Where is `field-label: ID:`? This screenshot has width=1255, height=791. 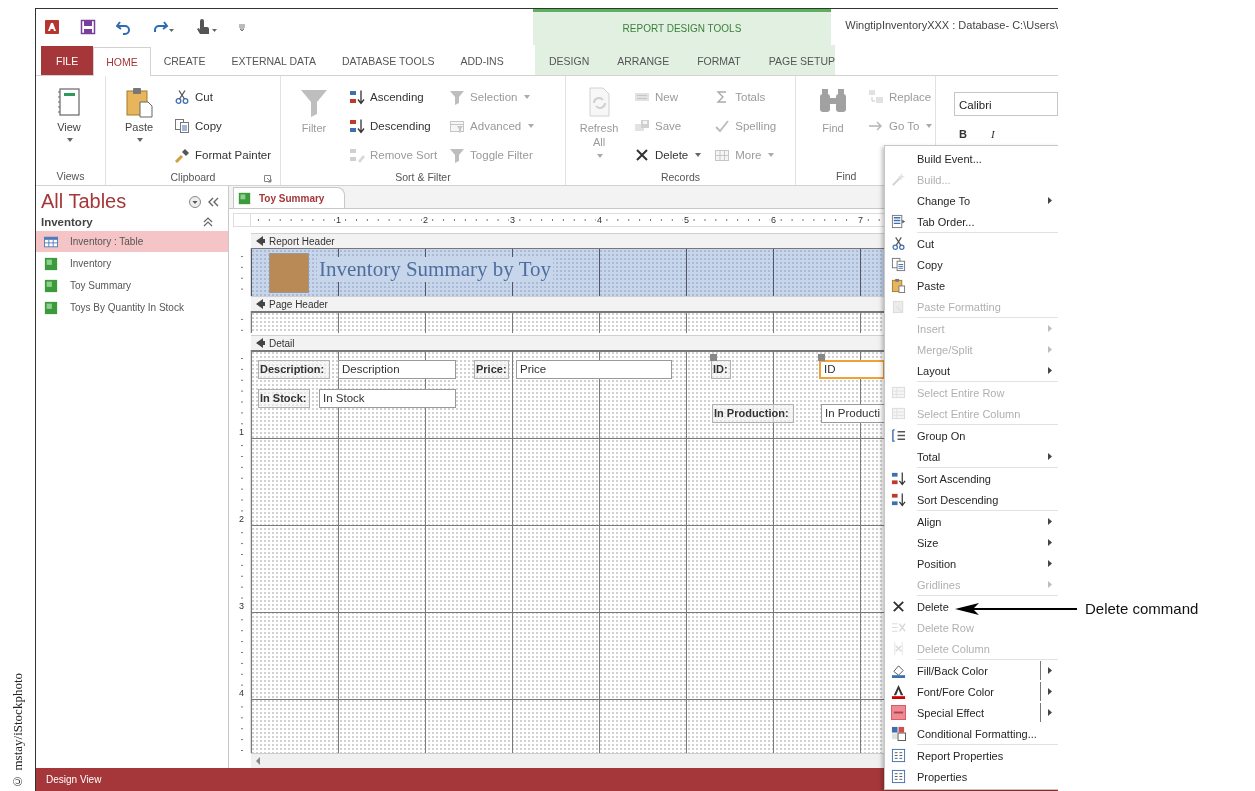 field-label: ID: is located at coordinates (721, 369).